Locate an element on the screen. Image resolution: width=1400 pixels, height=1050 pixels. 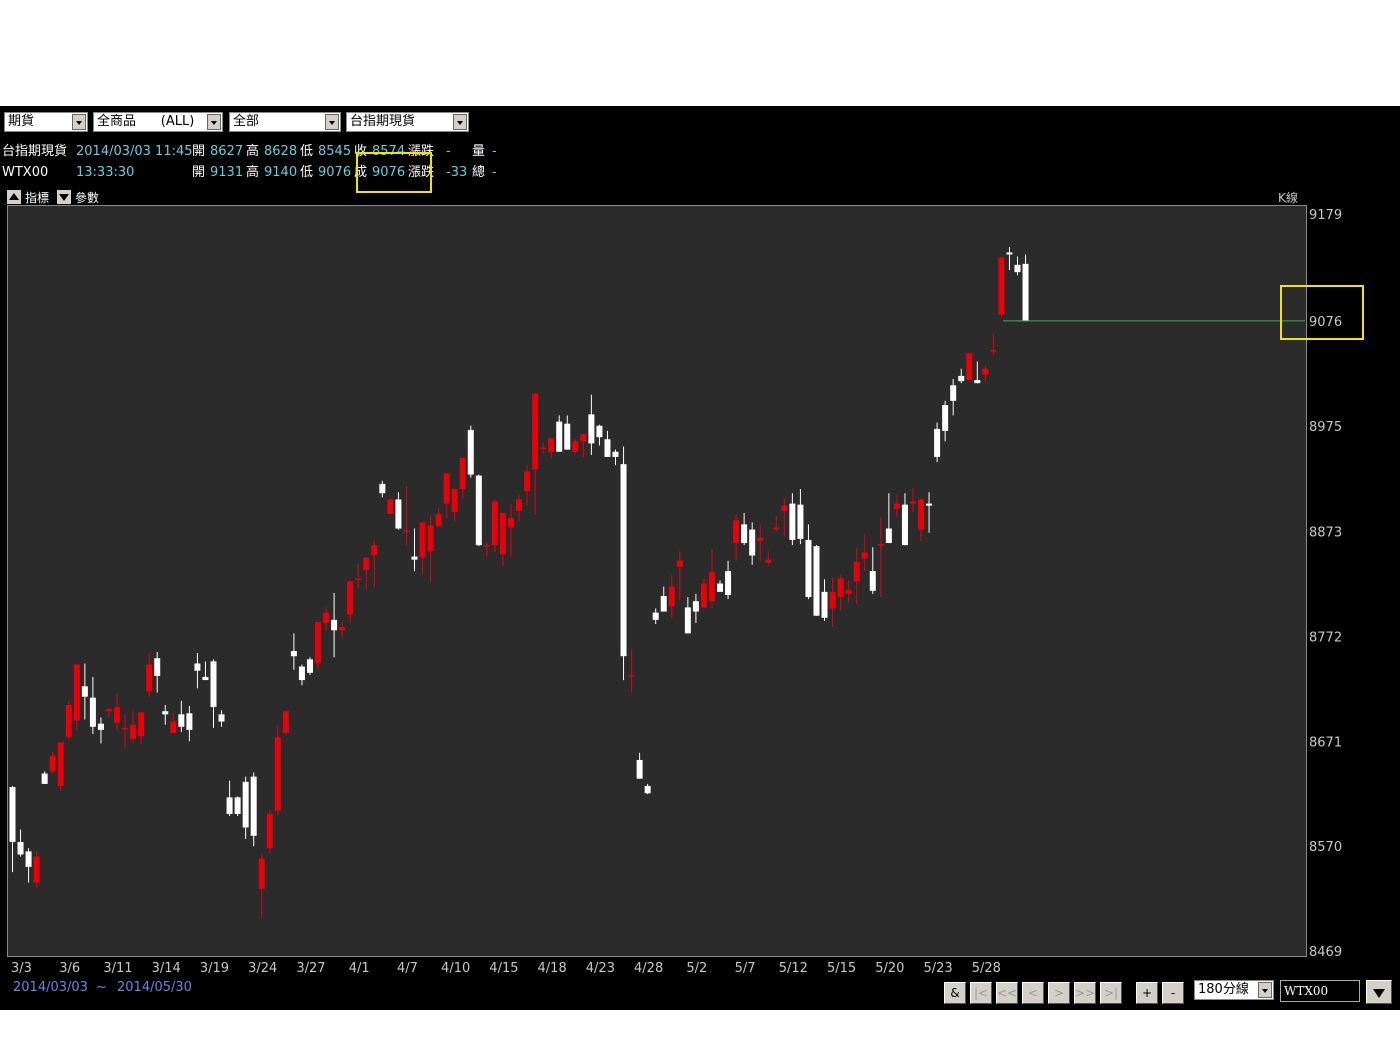
x-tick-label: 5/12 is located at coordinates (793, 968).